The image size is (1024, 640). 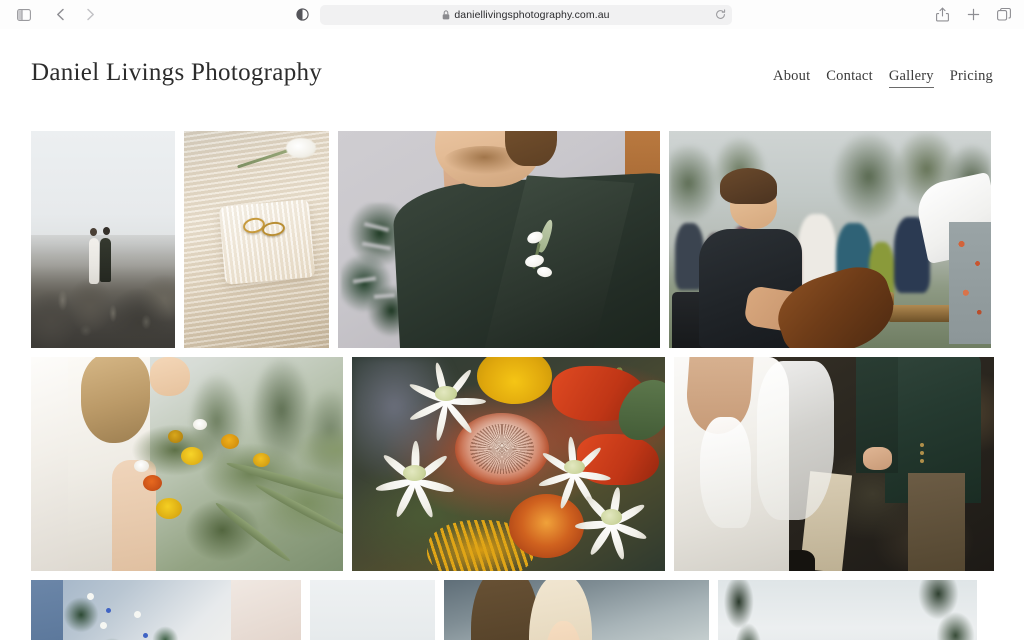 I want to click on site-logo: Daniel Livings Photography, so click(x=176, y=73).